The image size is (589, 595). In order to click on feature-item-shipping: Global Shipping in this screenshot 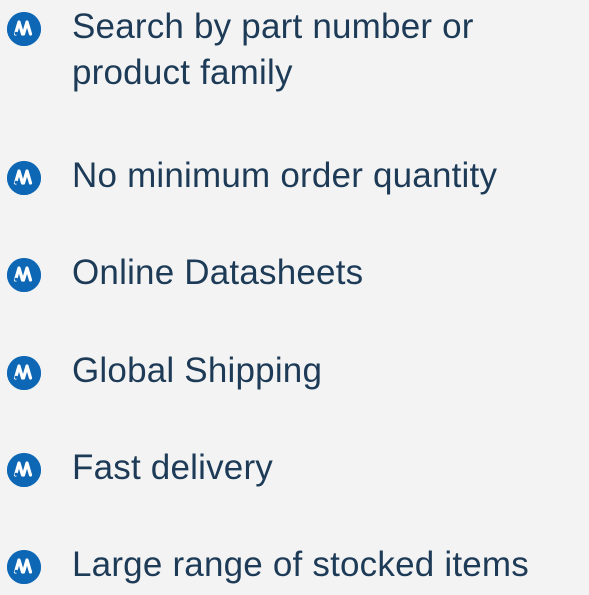, I will do `click(294, 374)`.